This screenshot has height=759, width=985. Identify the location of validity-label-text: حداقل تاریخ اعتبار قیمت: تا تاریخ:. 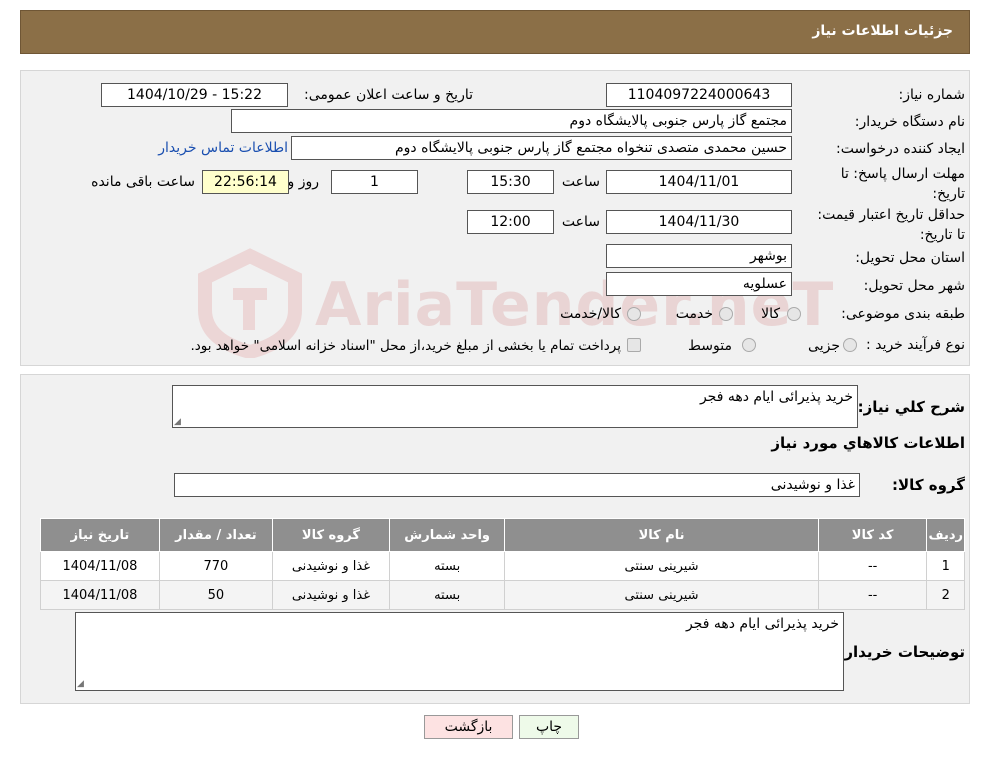
(891, 225).